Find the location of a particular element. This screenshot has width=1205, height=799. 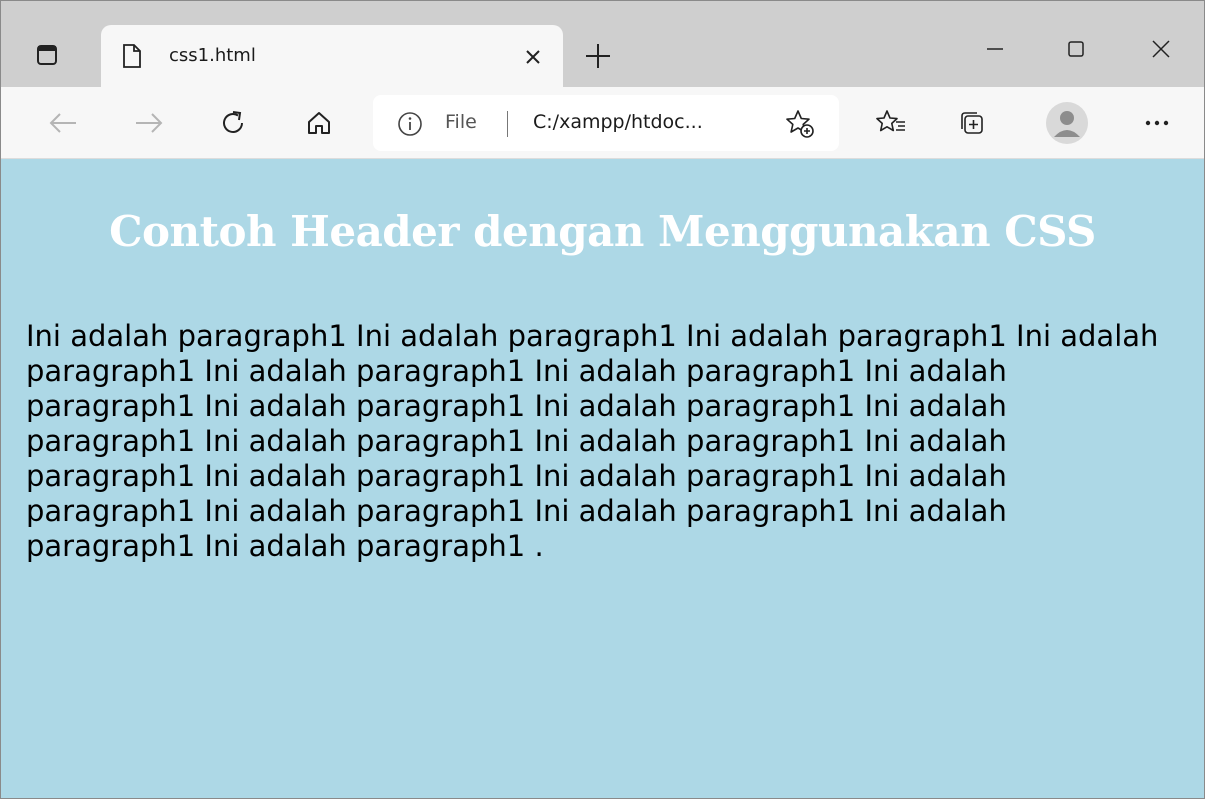

collections-icon is located at coordinates (971, 123).